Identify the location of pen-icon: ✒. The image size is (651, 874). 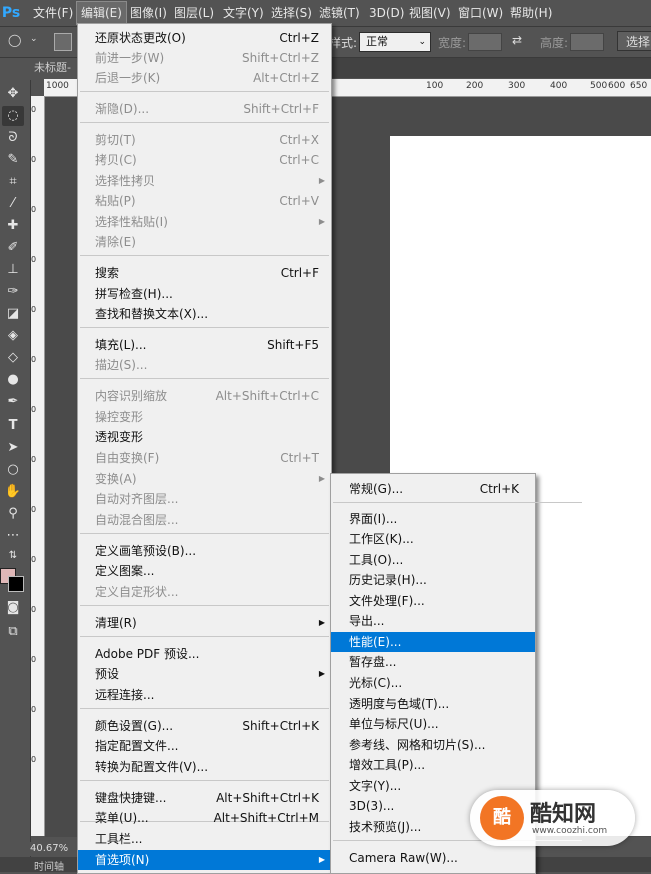
(13, 402).